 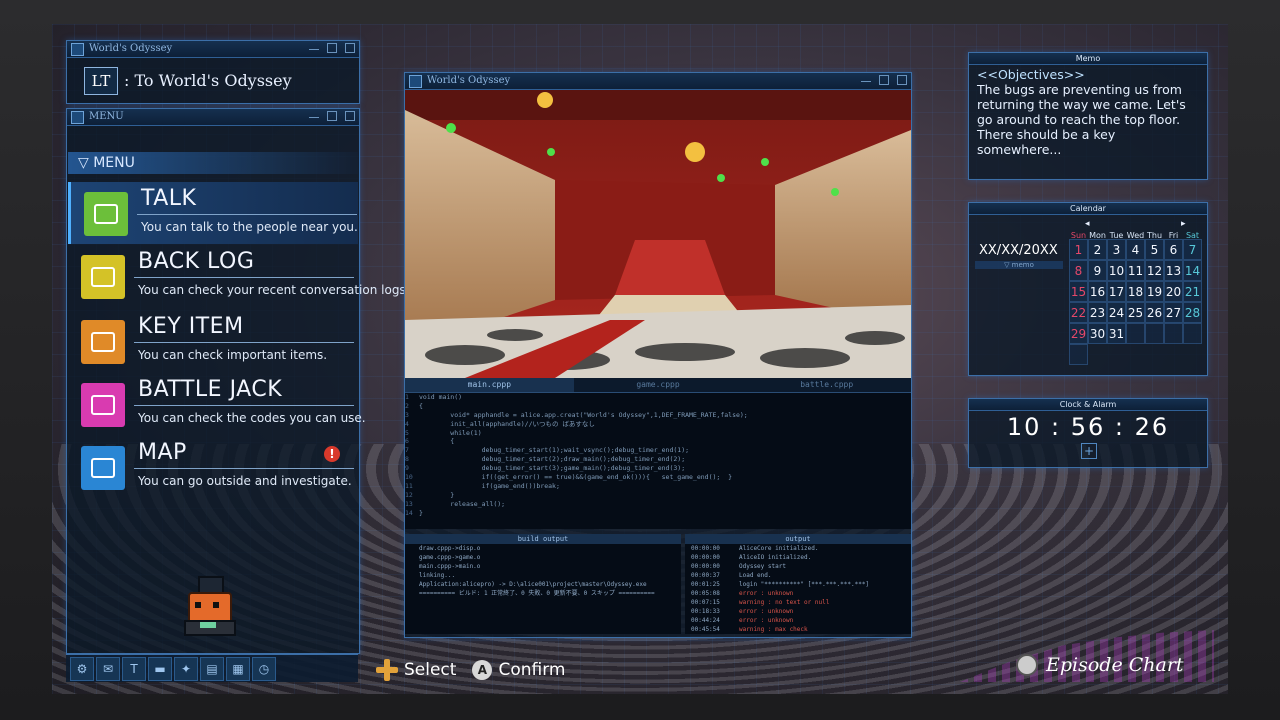 I want to click on code-text: void main(), so click(x=441, y=397).